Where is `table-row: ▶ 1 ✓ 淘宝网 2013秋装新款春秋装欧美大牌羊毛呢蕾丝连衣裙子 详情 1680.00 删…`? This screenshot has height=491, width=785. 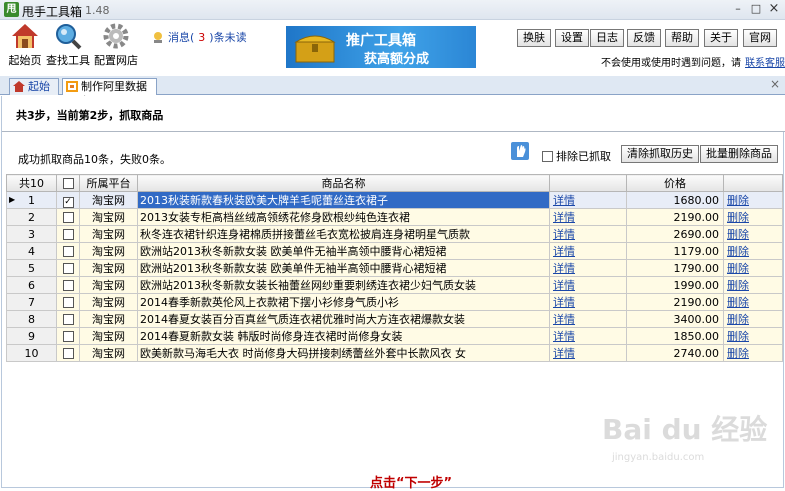
table-row: ▶ 1 ✓ 淘宝网 2013秋装新款春秋装欧美大牌羊毛呢蕾丝连衣裙子 详情 1680.00 删… is located at coordinates (394, 200).